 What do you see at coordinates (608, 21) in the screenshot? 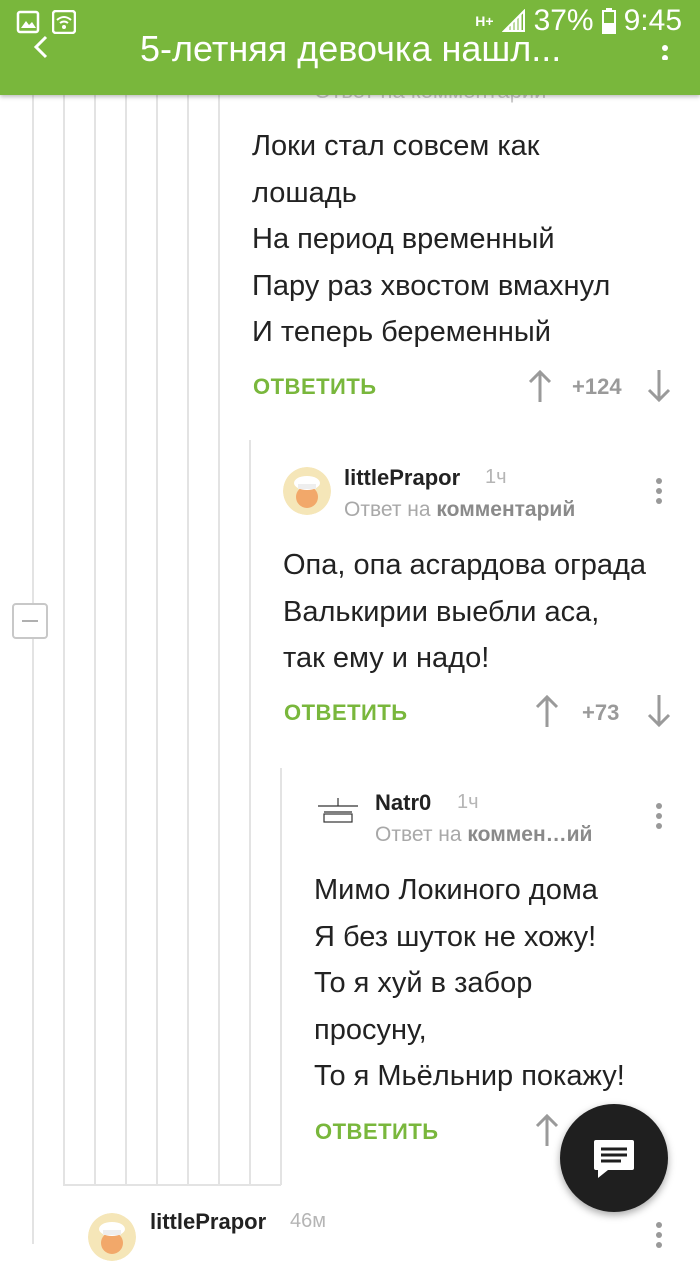
I see `battery-icon` at bounding box center [608, 21].